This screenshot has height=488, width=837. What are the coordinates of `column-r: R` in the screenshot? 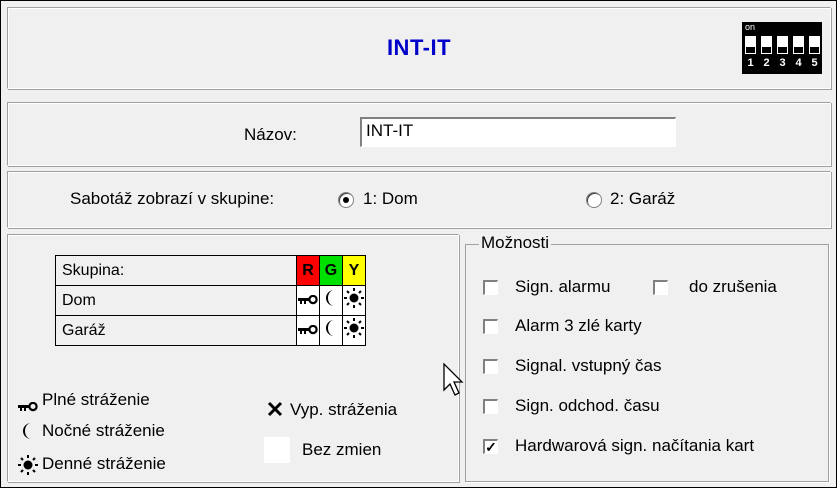 It's located at (308, 270).